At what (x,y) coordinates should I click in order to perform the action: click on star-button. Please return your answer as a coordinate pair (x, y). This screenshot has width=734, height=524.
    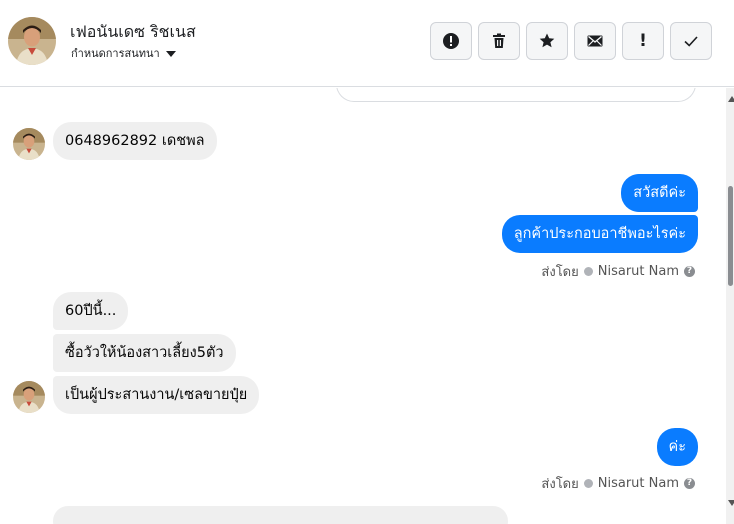
    Looking at the image, I should click on (547, 41).